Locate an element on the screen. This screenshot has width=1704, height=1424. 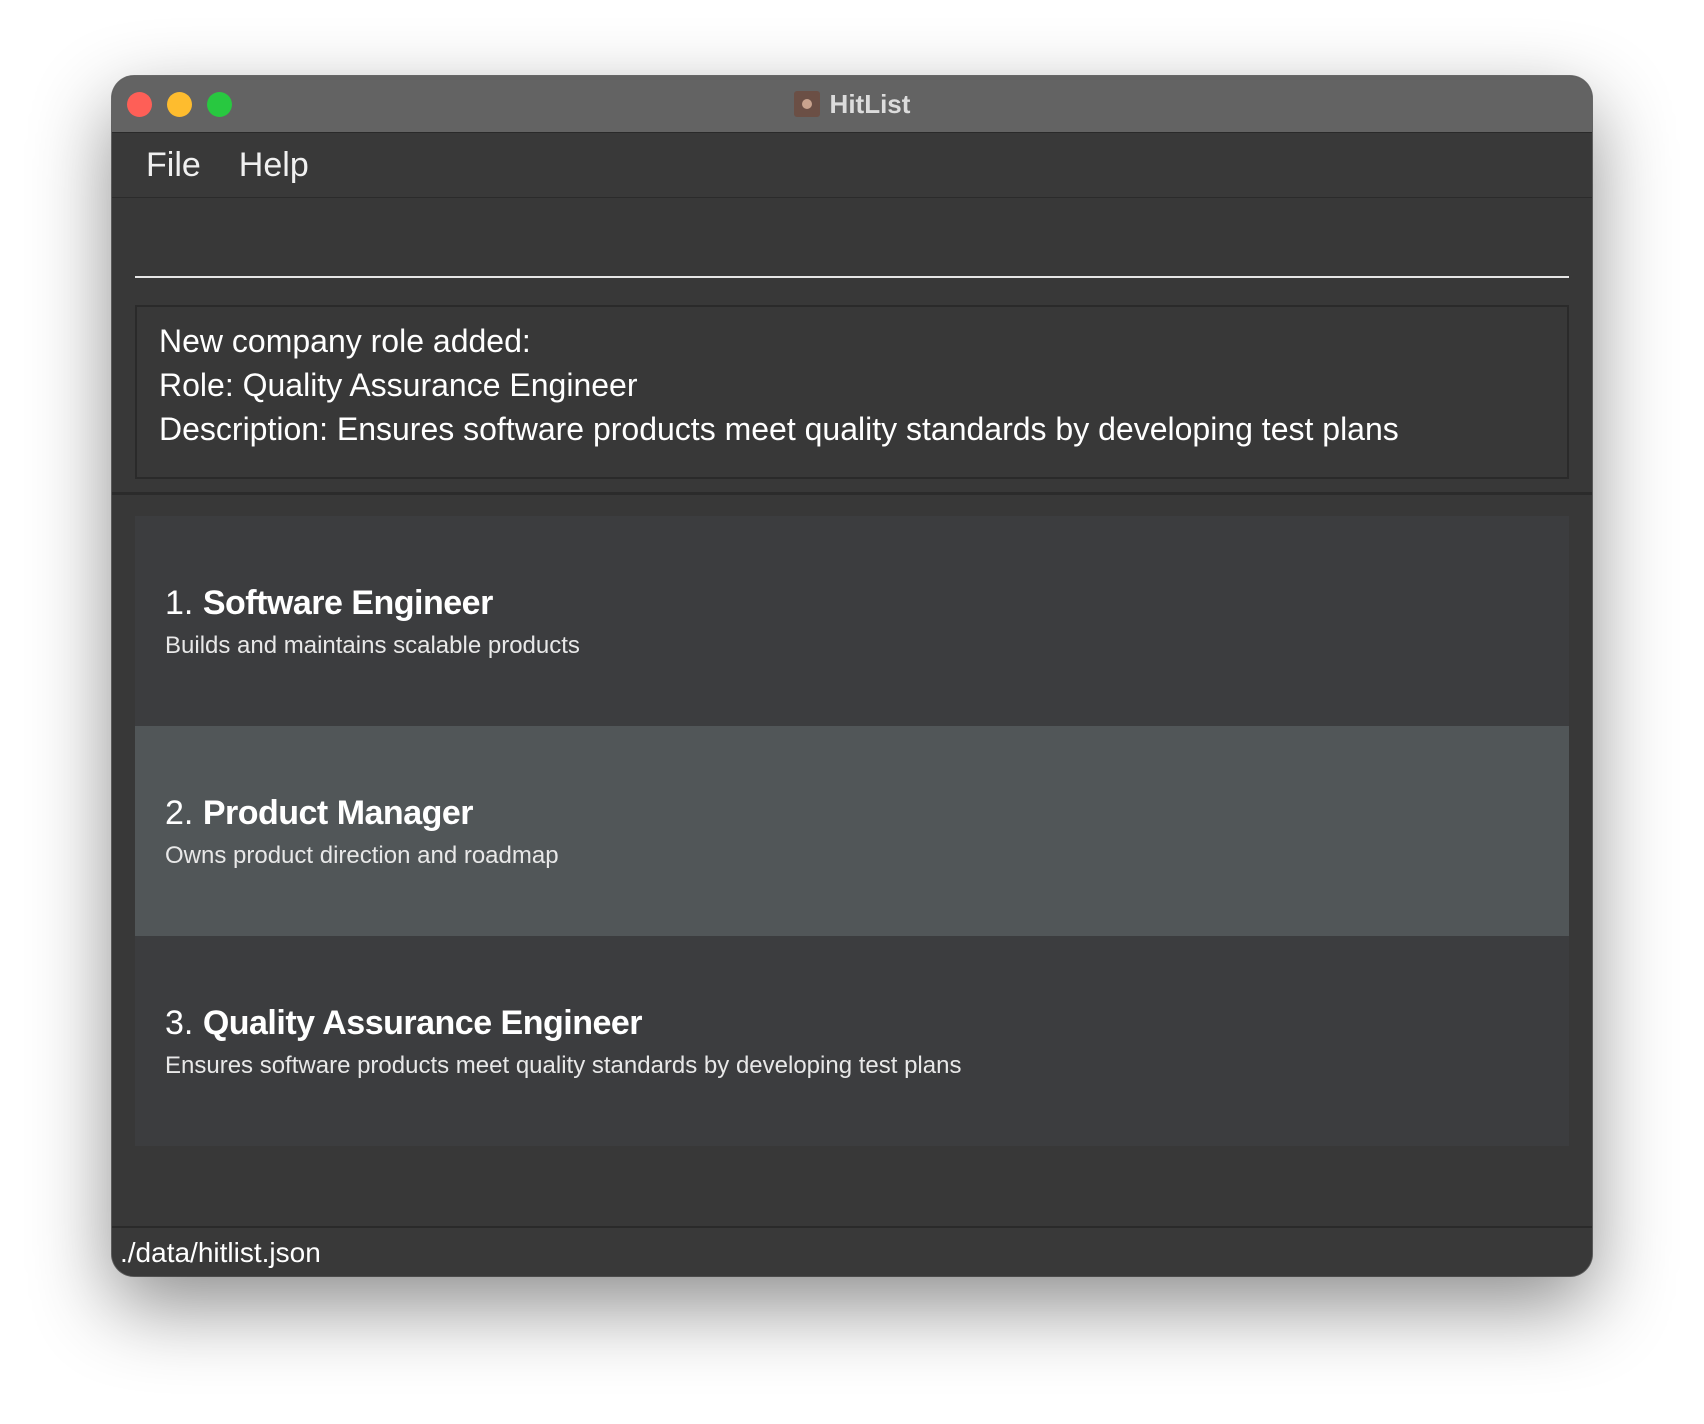
role-name: Software Engineer is located at coordinates (348, 603).